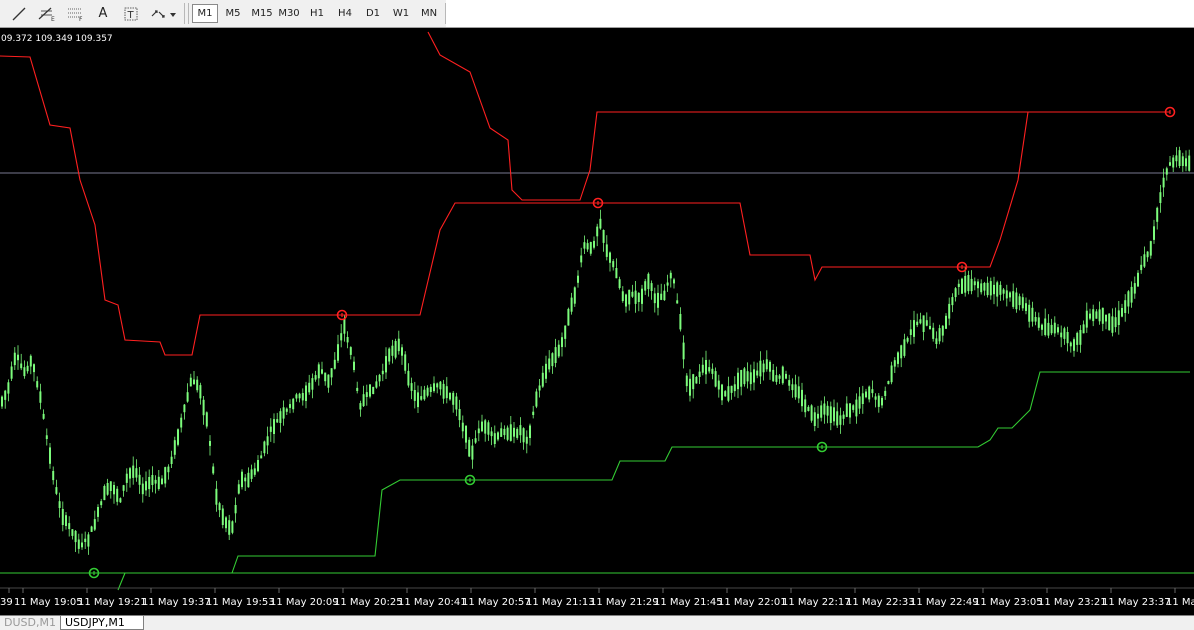  Describe the element at coordinates (205, 13) in the screenshot. I see `timeframe-m1-button: M1` at that location.